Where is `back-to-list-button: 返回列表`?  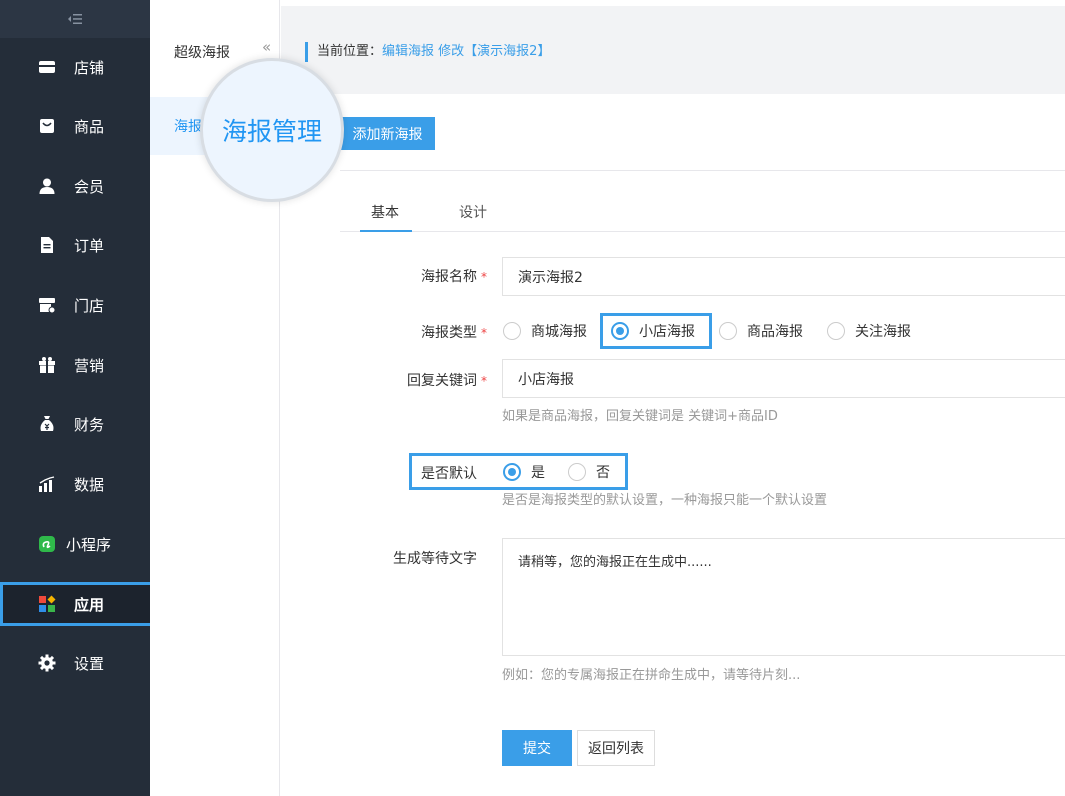
back-to-list-button: 返回列表 is located at coordinates (616, 748).